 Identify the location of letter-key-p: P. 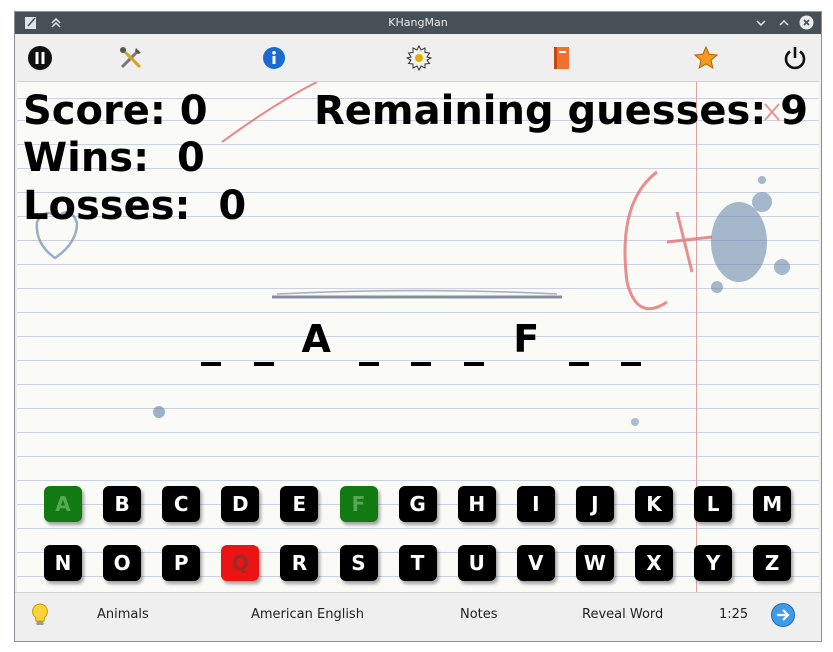
(181, 563).